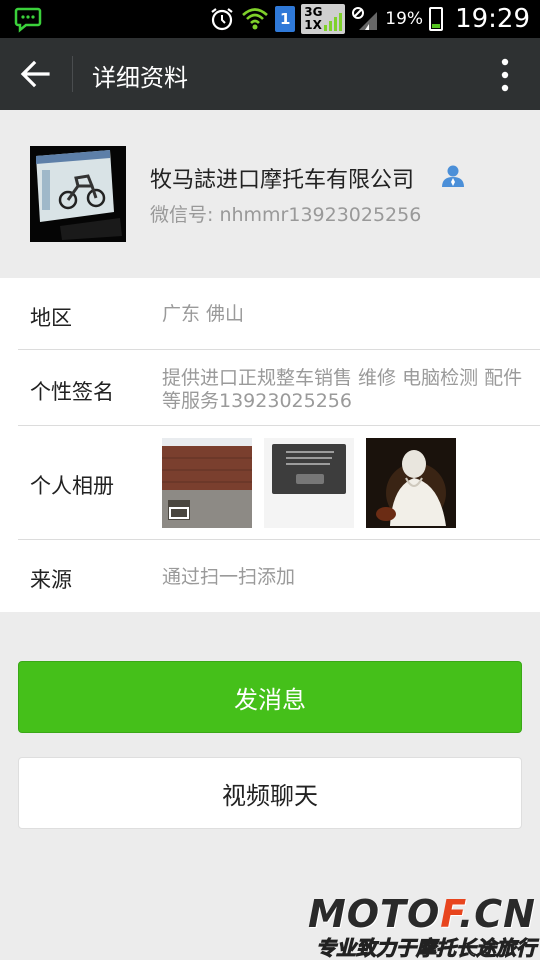 Image resolution: width=540 pixels, height=960 pixels. What do you see at coordinates (72, 486) in the screenshot?
I see `album-label: 个人相册` at bounding box center [72, 486].